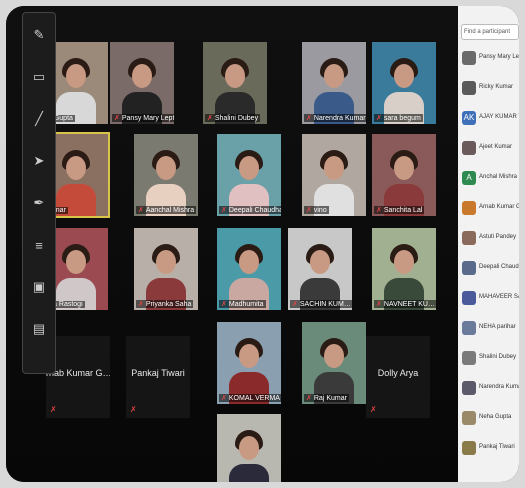  Describe the element at coordinates (39, 119) in the screenshot. I see `highlighter-icon: ╱` at that location.